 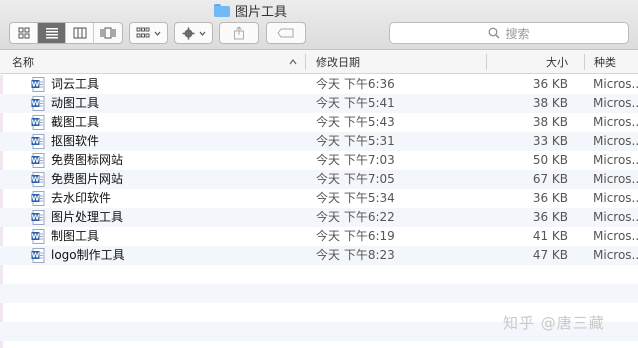 What do you see at coordinates (222, 10) in the screenshot?
I see `folder-icon` at bounding box center [222, 10].